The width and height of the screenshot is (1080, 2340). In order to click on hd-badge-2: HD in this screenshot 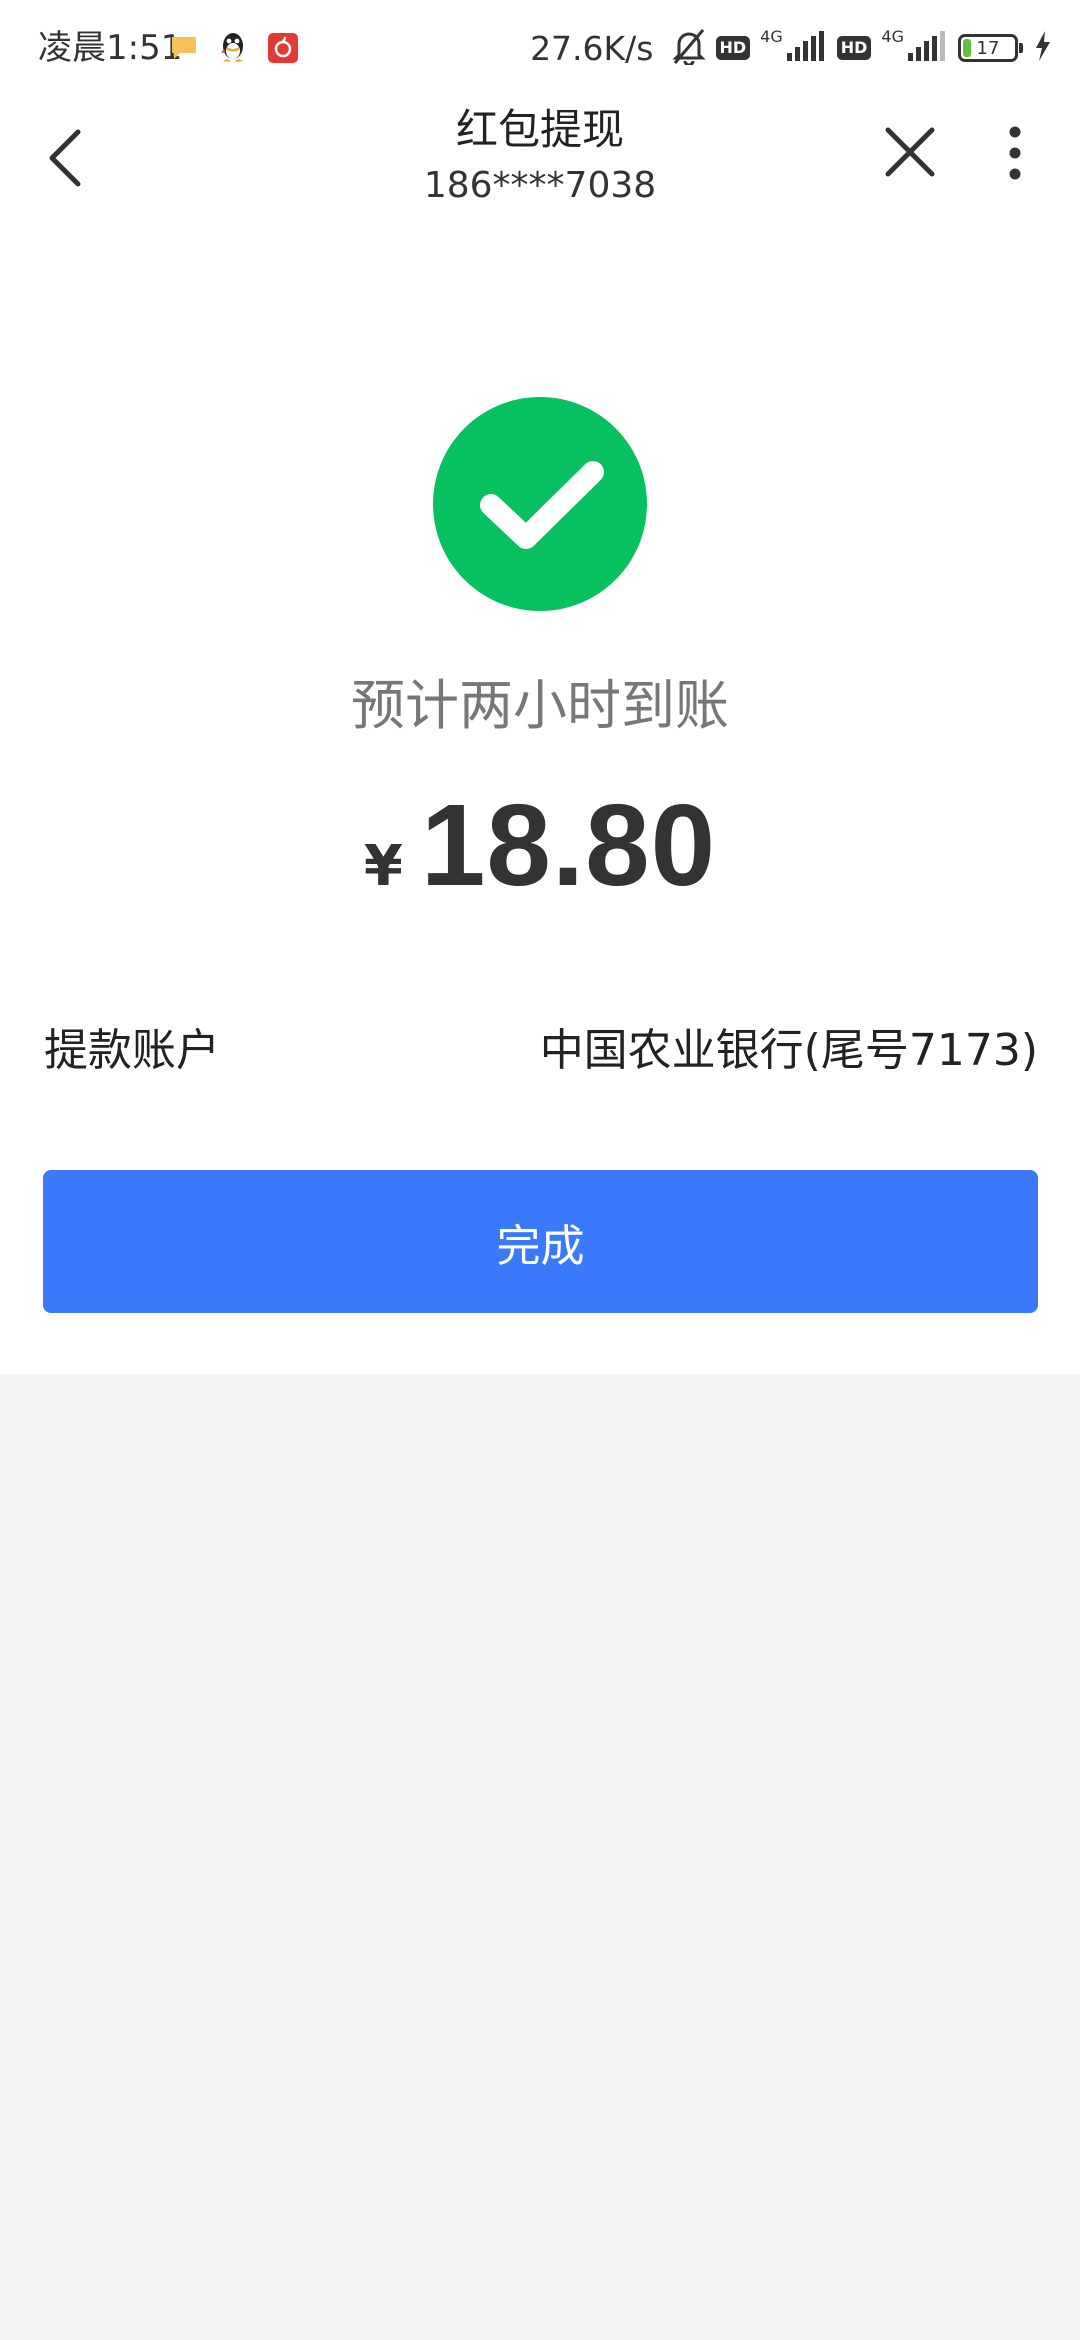, I will do `click(854, 48)`.